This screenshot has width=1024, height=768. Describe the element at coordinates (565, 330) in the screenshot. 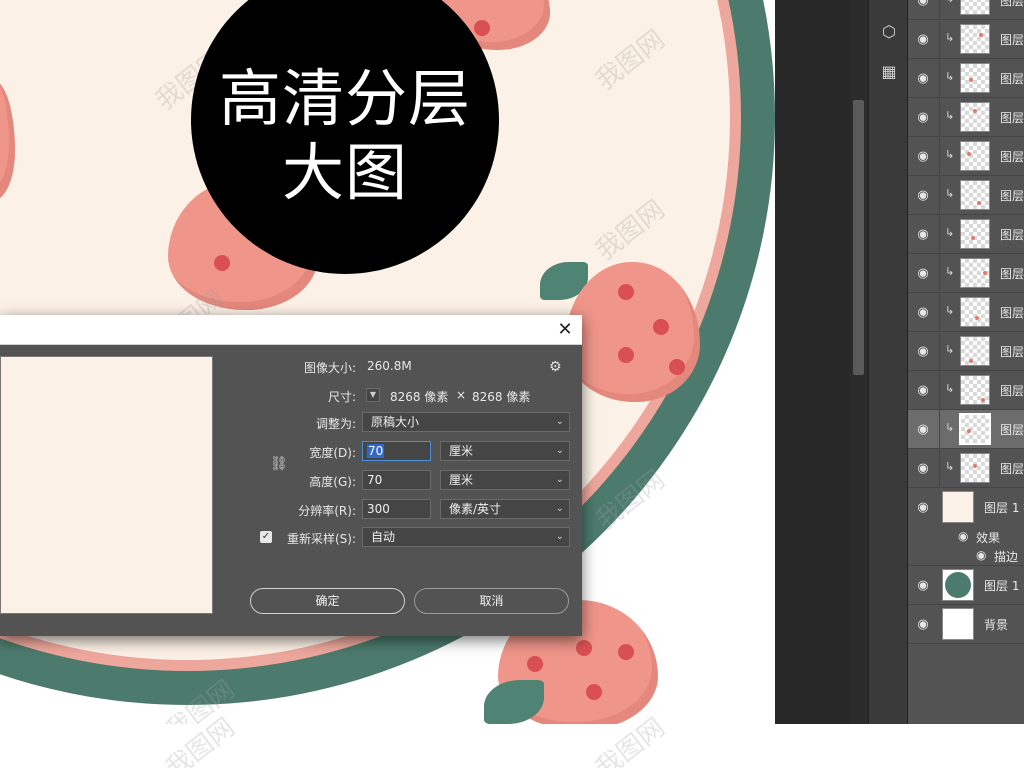

I see `close-icon: ✕` at that location.